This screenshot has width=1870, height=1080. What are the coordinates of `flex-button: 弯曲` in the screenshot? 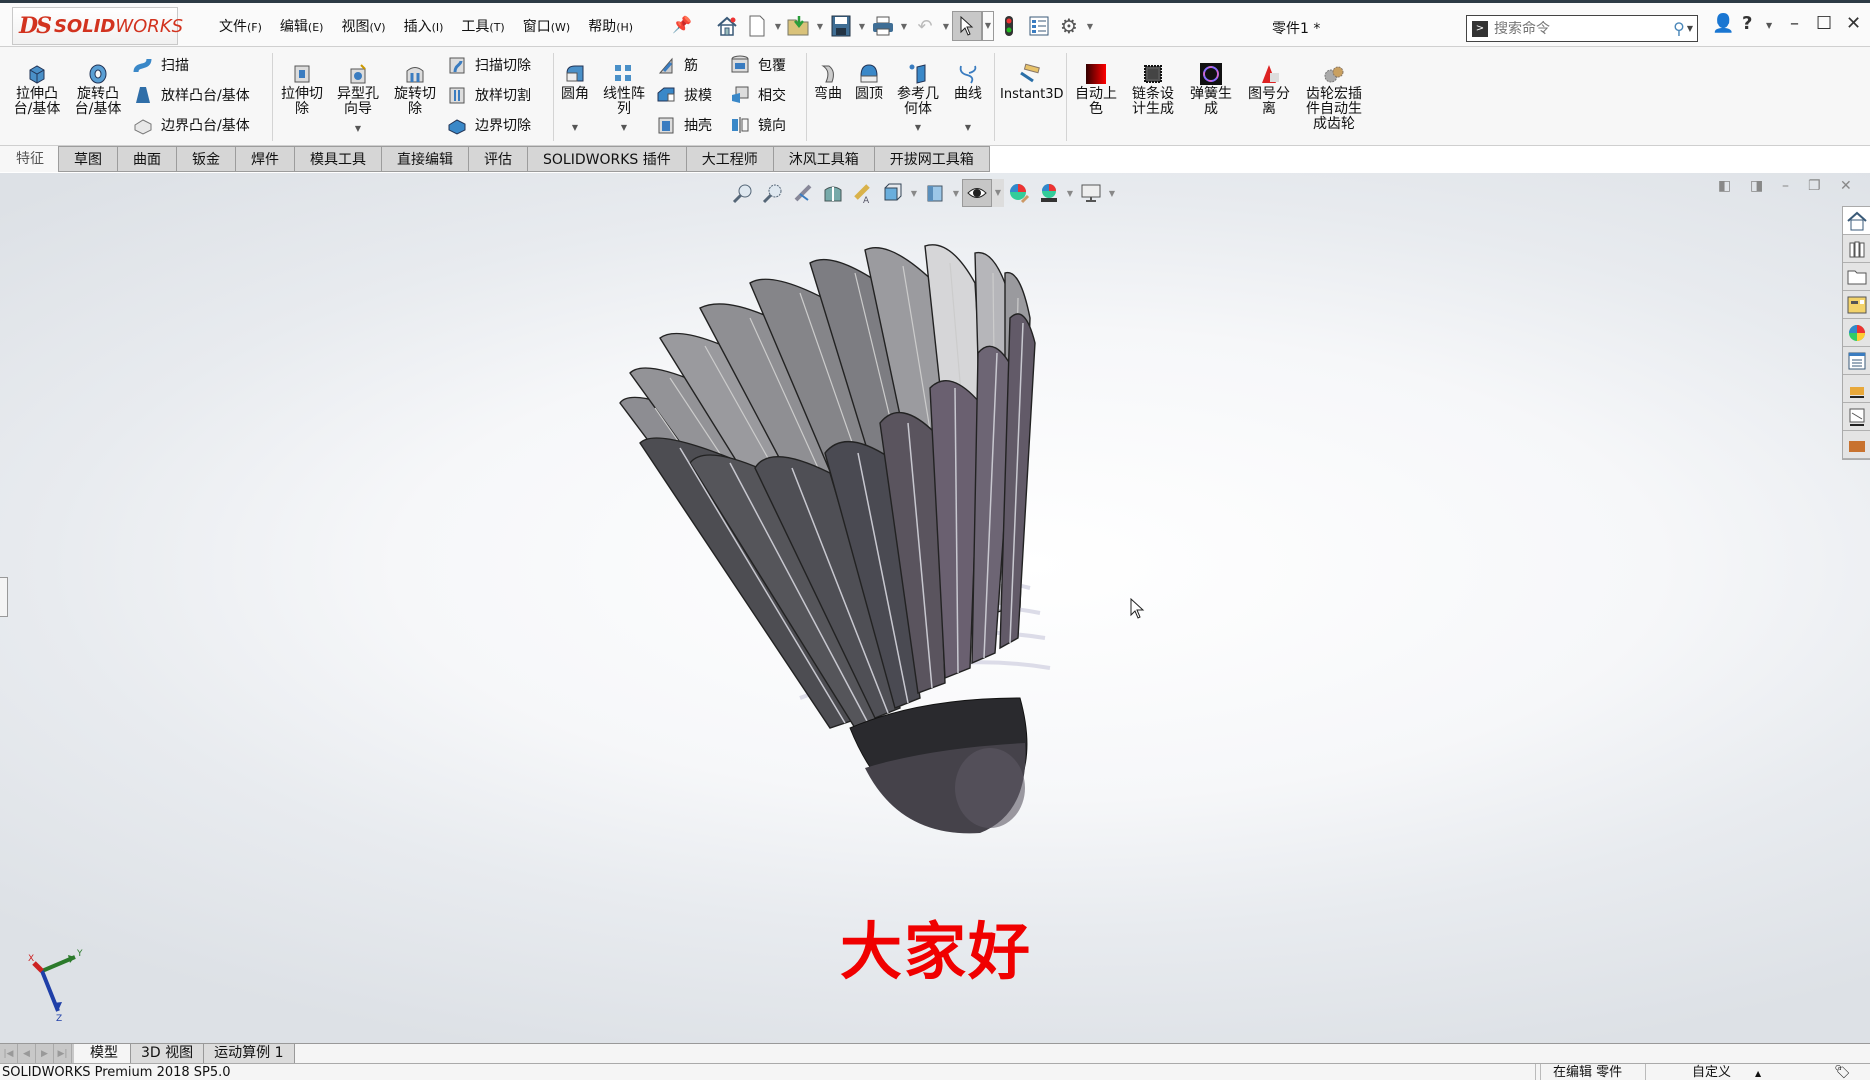 It's located at (828, 82).